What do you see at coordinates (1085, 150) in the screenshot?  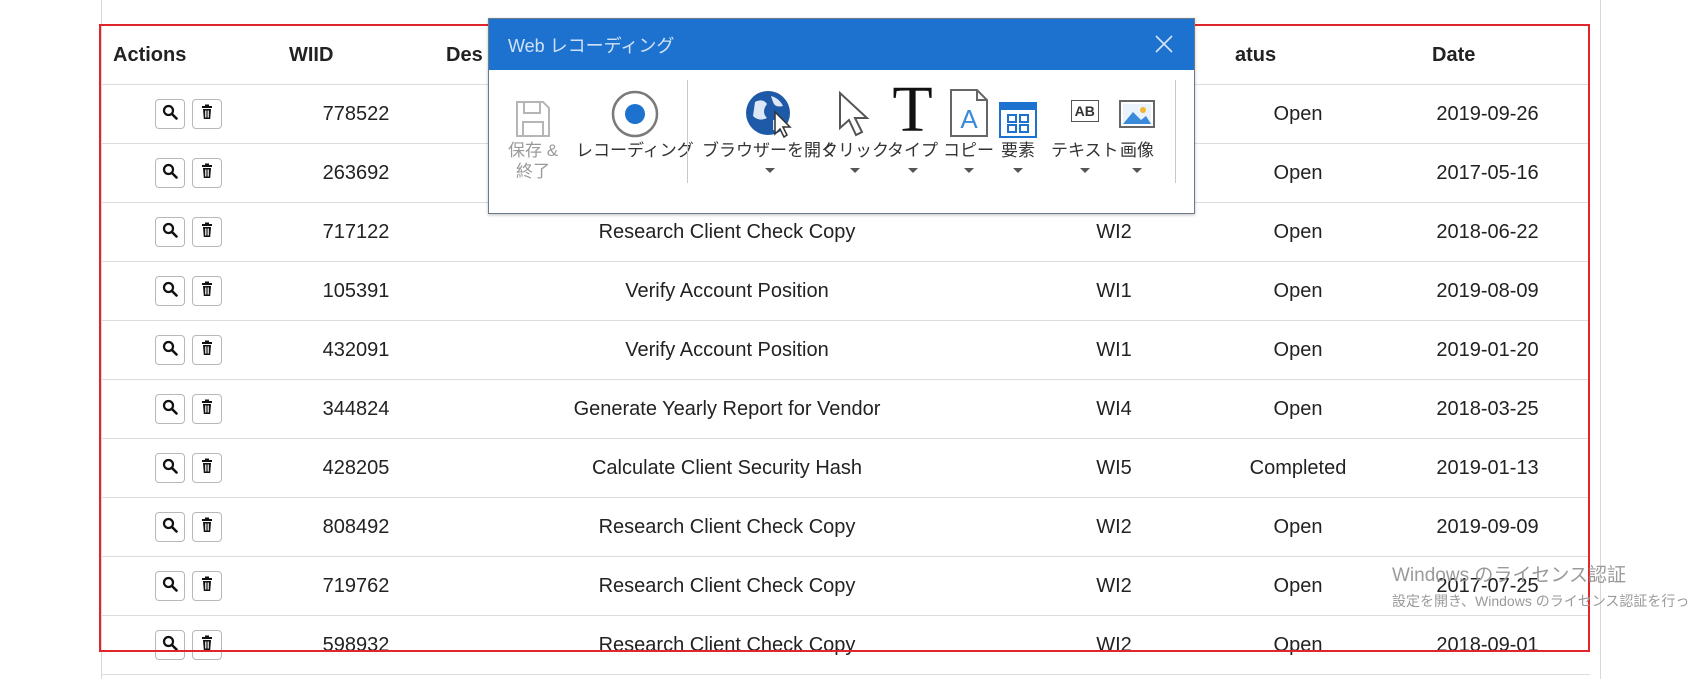 I see `text-label: テキスト` at bounding box center [1085, 150].